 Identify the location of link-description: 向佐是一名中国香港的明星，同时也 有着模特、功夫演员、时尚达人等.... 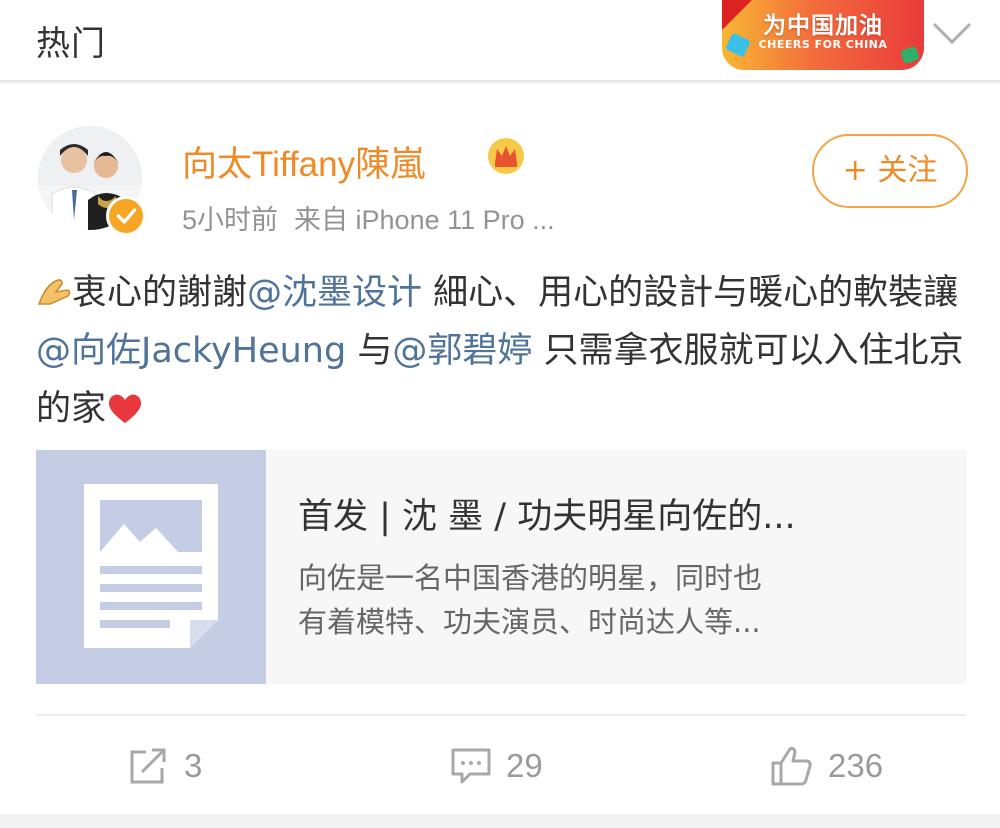
(598, 600).